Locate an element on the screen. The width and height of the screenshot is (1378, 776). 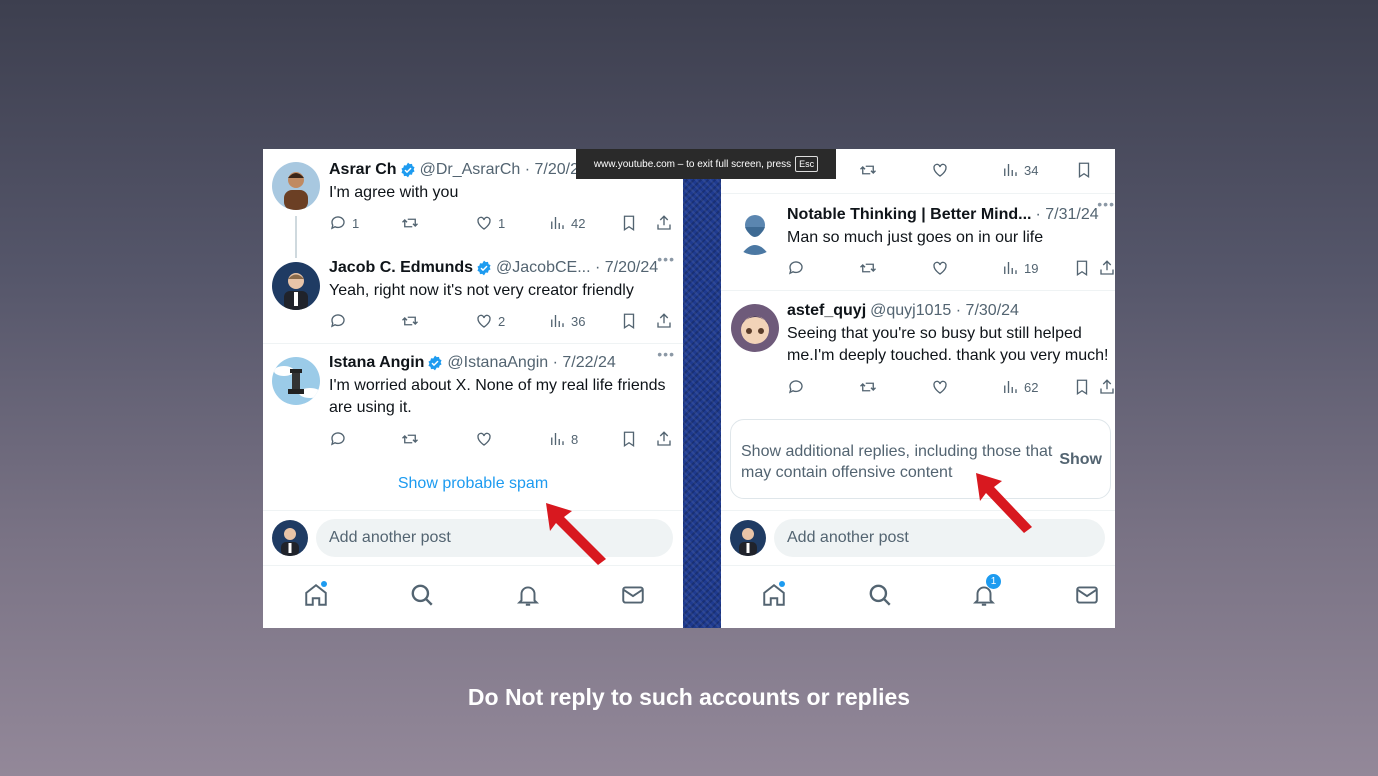
author-name: Asrar Ch is located at coordinates (363, 170).